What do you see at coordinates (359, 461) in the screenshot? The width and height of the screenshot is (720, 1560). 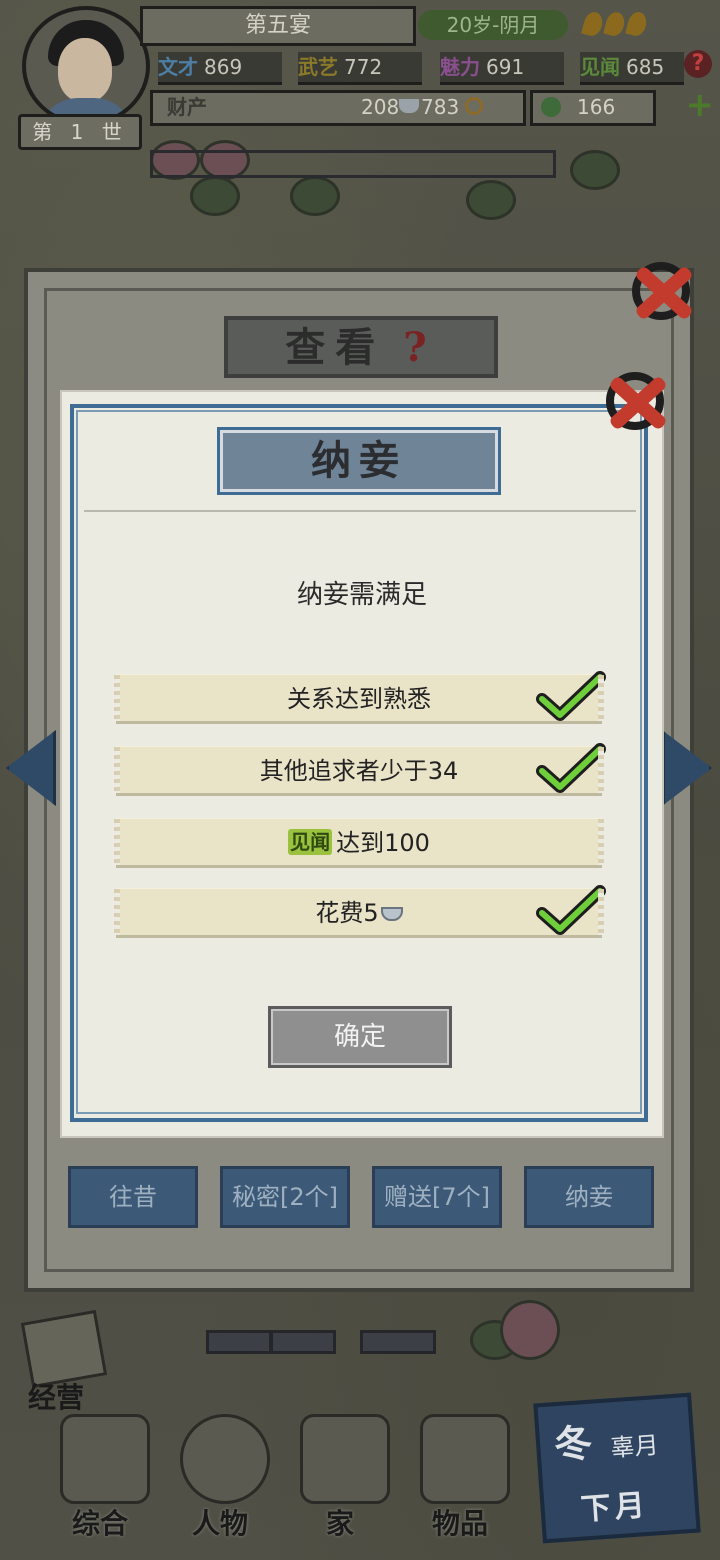 I see `dialog-title: 纳妾` at bounding box center [359, 461].